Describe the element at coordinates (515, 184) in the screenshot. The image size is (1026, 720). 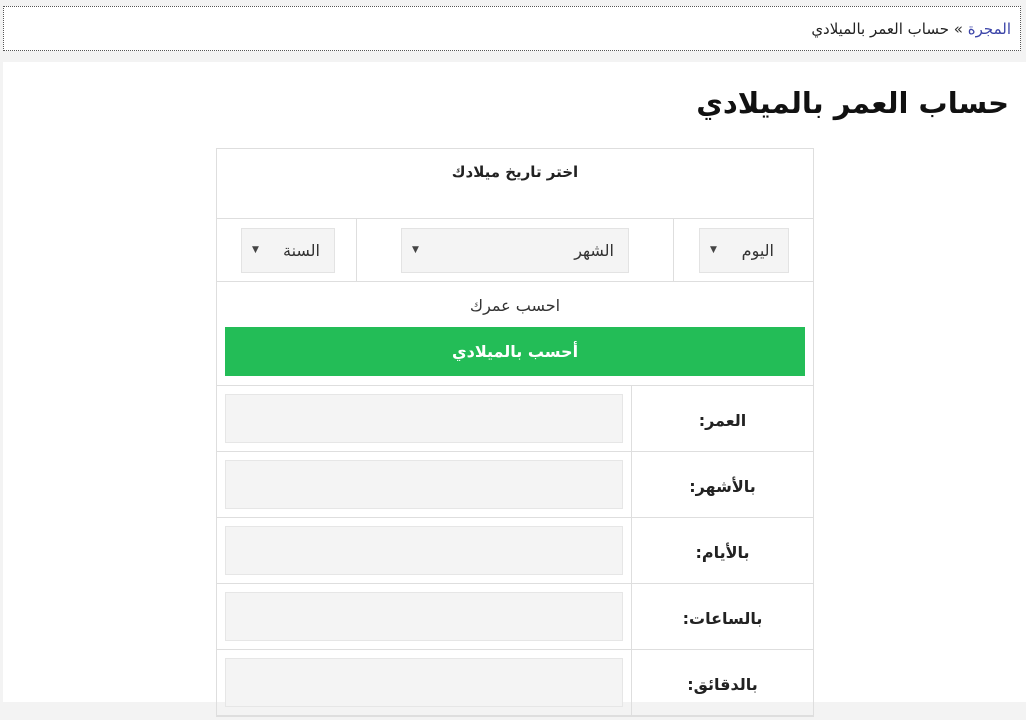
I see `calculator-header: اختر تاريخ ميلادك` at that location.